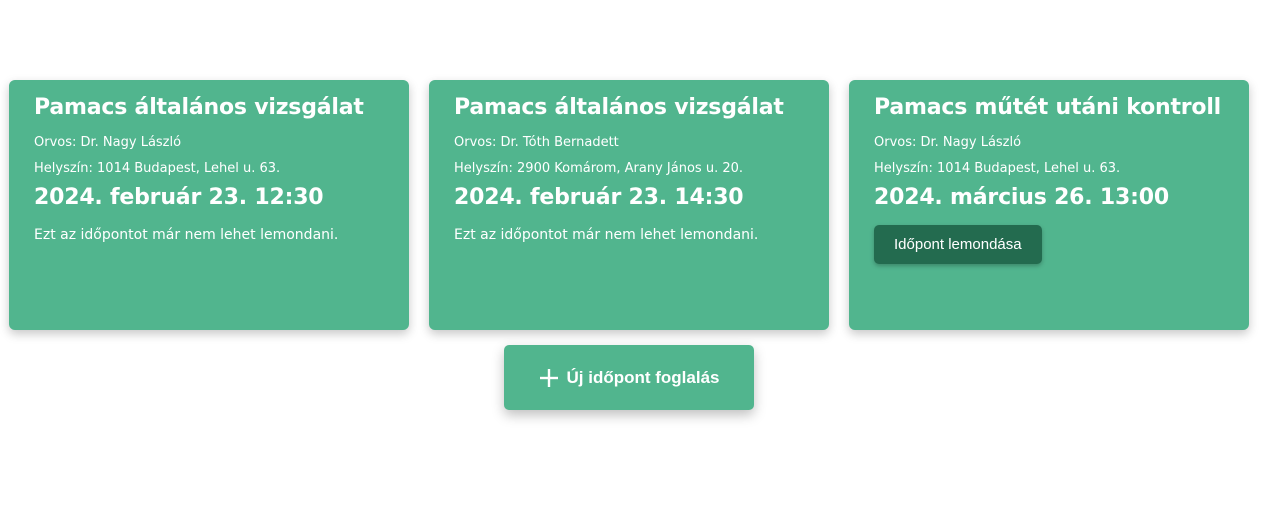 The width and height of the screenshot is (1262, 515). What do you see at coordinates (958, 244) in the screenshot?
I see `cancel-appointment-button: Időpont lemondása` at bounding box center [958, 244].